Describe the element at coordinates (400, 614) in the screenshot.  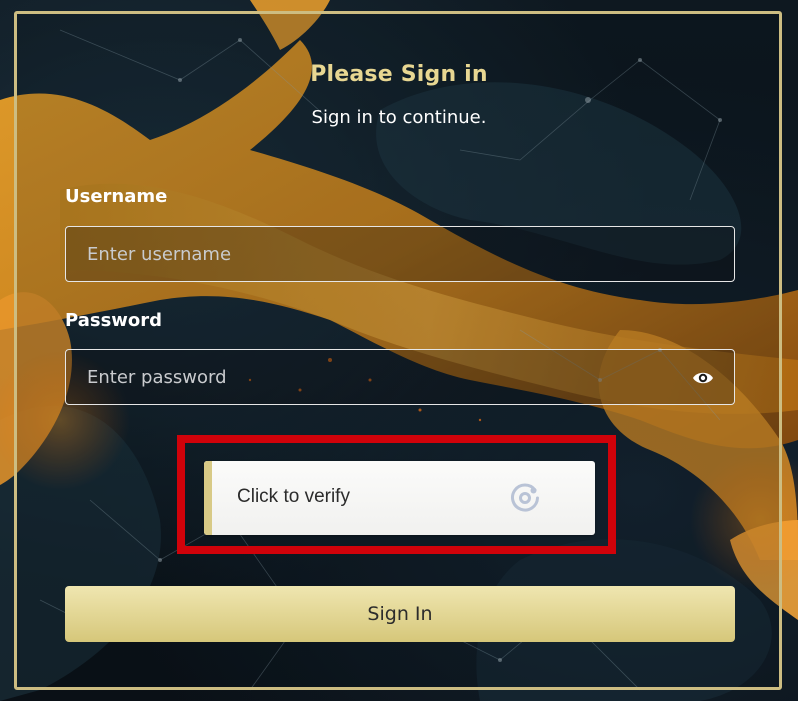
I see `sign-in-button: Sign In` at that location.